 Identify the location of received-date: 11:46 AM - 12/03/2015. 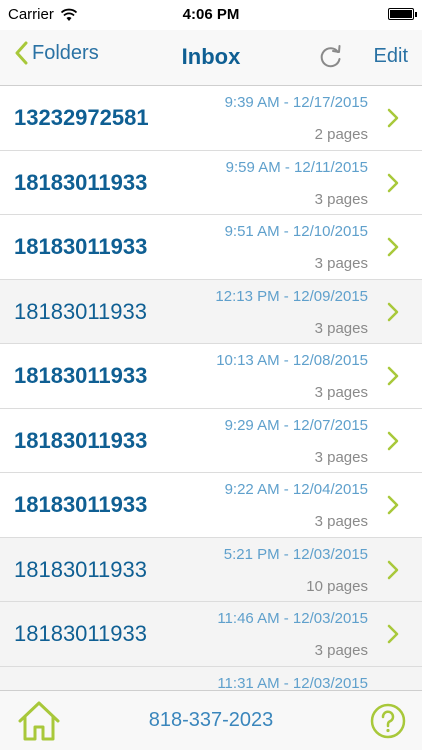
(292, 618).